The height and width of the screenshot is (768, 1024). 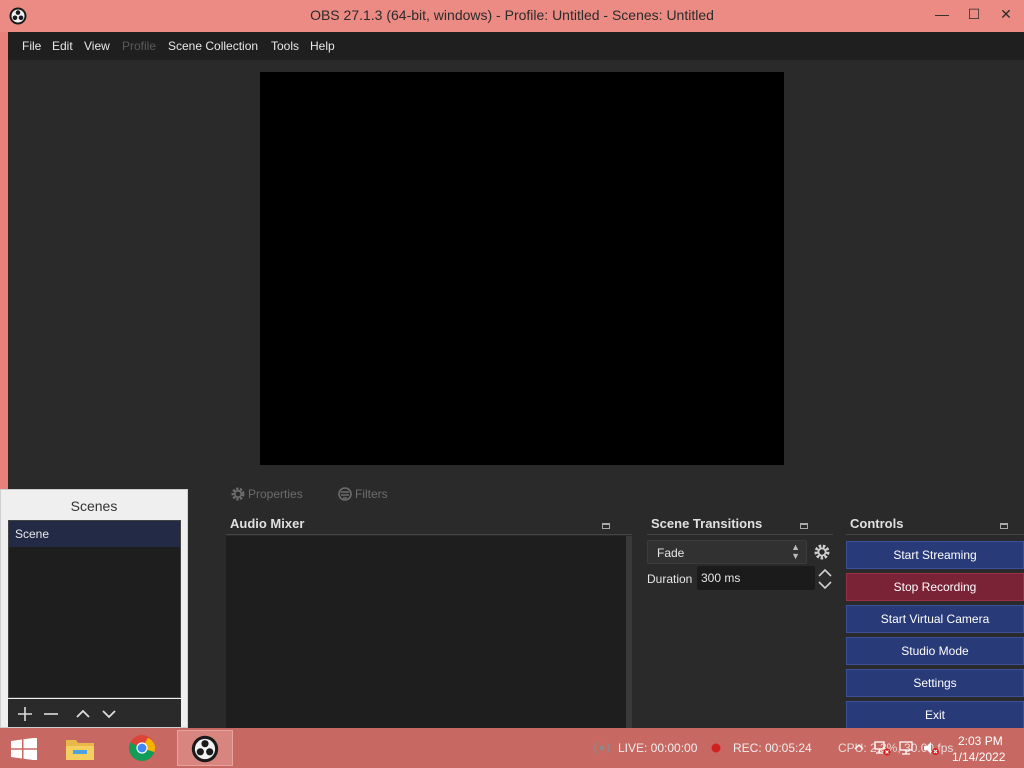 I want to click on minimize-button: —, so click(x=942, y=14).